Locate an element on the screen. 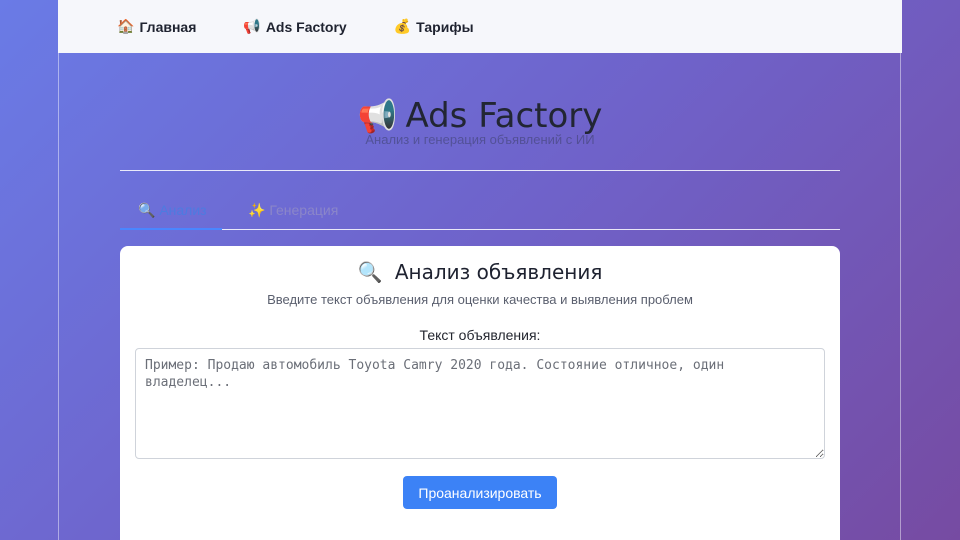 This screenshot has width=960, height=540. home-icon: 🏠 is located at coordinates (126, 26).